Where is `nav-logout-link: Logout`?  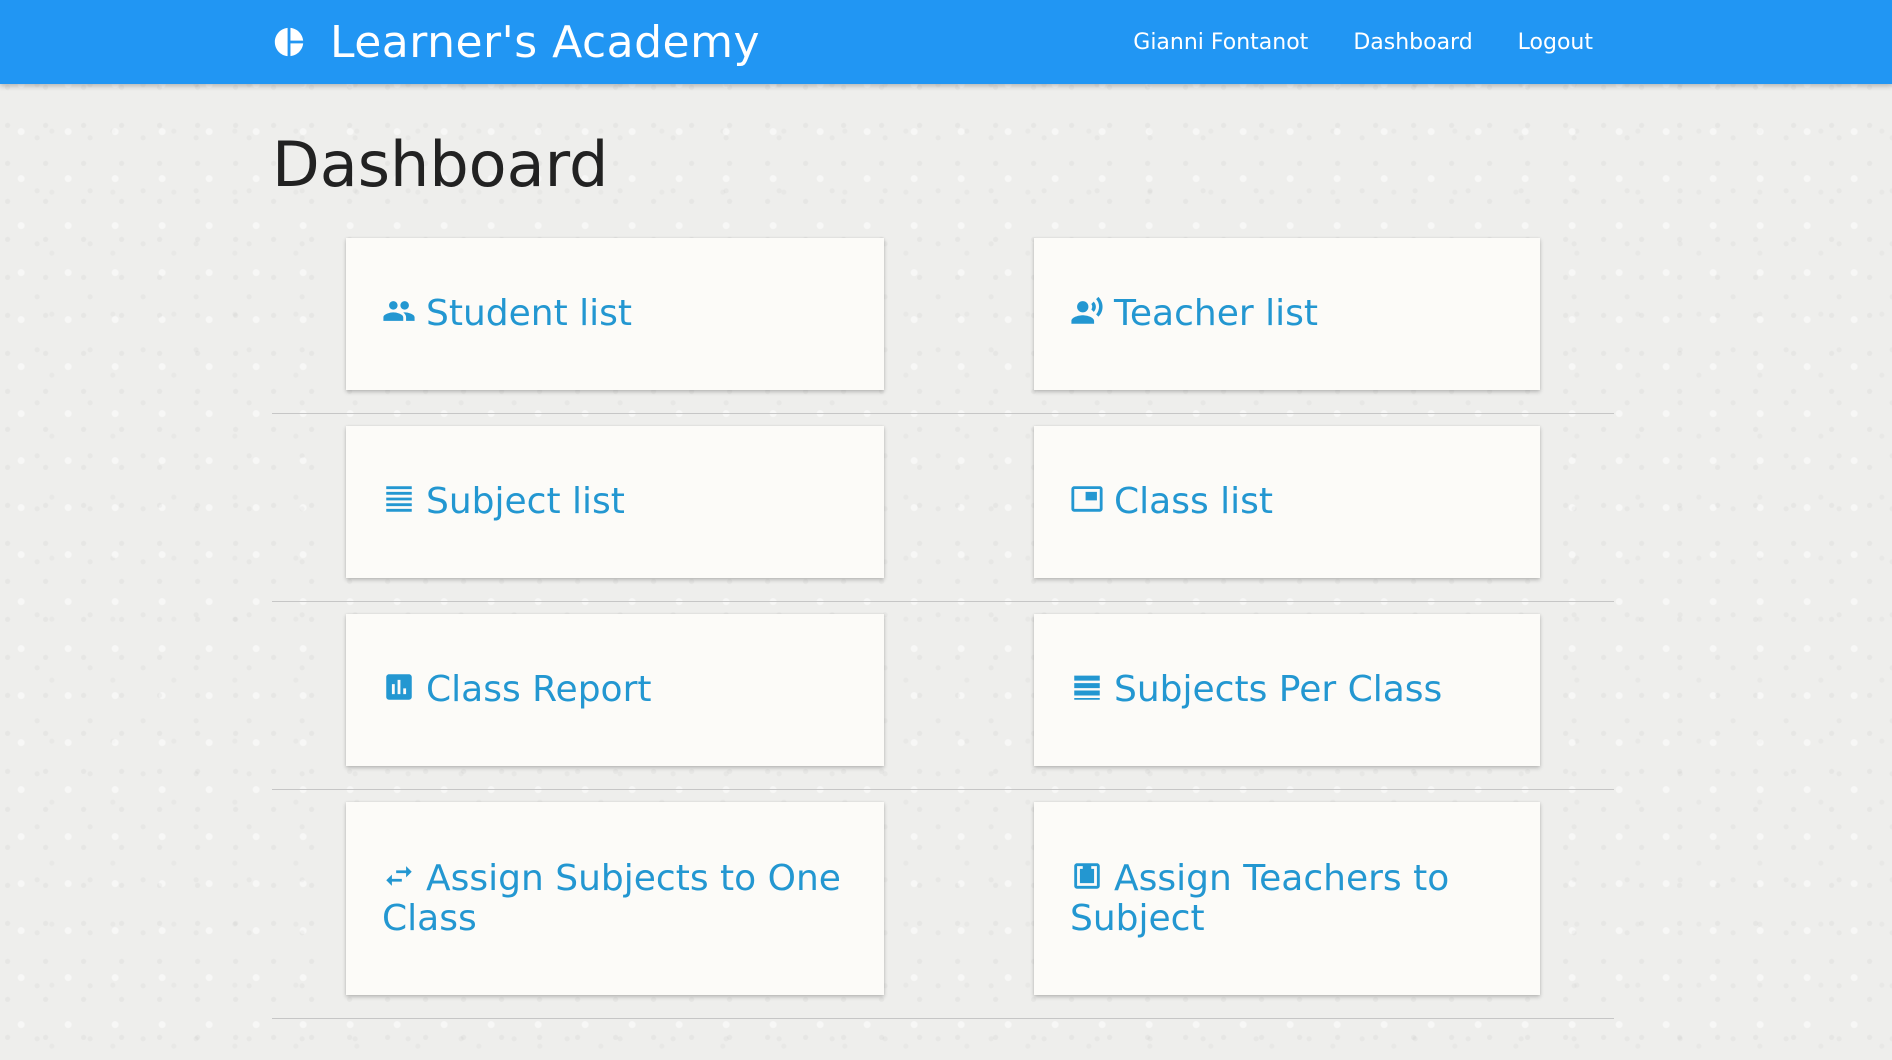 nav-logout-link: Logout is located at coordinates (1555, 42).